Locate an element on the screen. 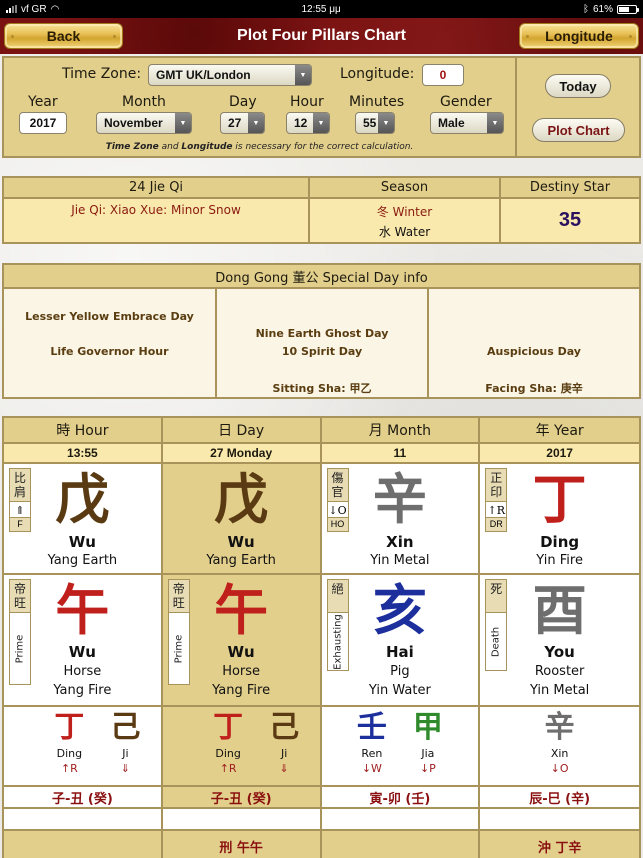 The image size is (643, 858). timezone-label: Time Zone: is located at coordinates (102, 74).